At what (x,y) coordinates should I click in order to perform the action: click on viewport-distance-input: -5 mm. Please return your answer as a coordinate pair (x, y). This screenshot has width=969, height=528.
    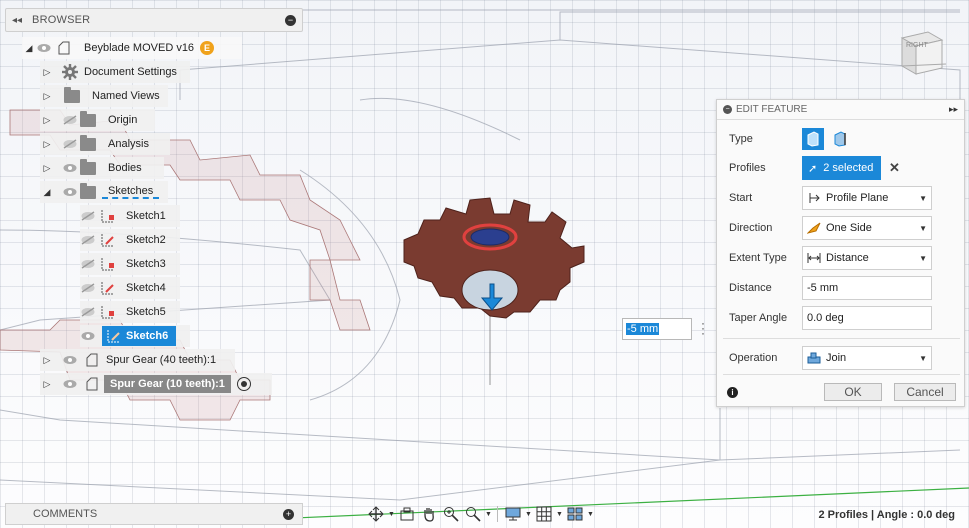
    Looking at the image, I should click on (657, 329).